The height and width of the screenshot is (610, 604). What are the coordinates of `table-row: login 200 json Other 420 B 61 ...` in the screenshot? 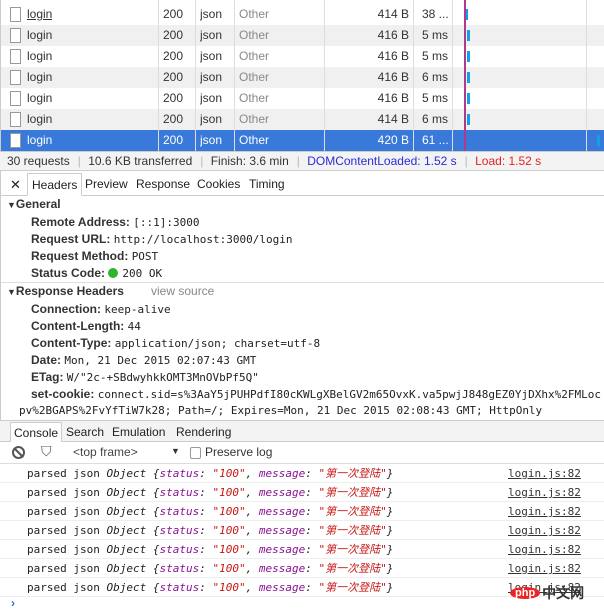 It's located at (302, 140).